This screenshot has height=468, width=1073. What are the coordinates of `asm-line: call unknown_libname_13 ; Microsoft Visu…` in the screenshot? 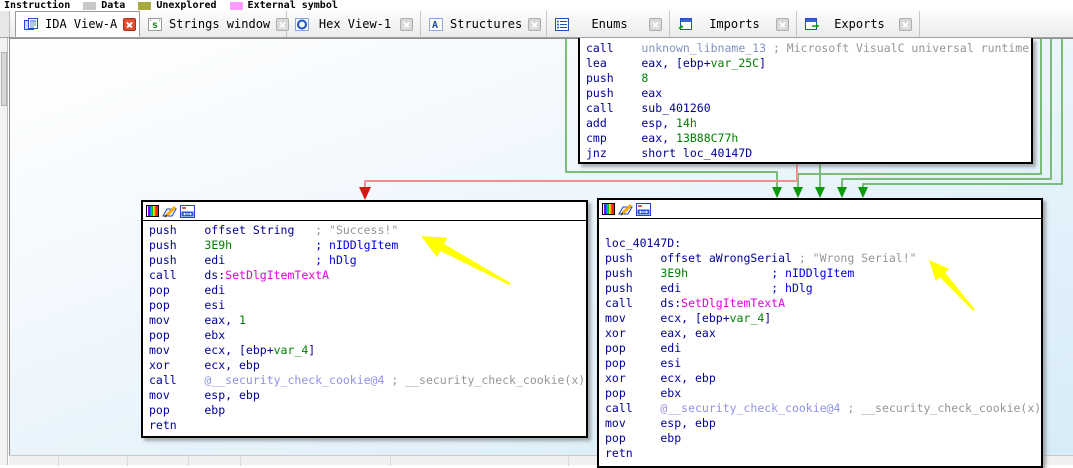 It's located at (808, 48).